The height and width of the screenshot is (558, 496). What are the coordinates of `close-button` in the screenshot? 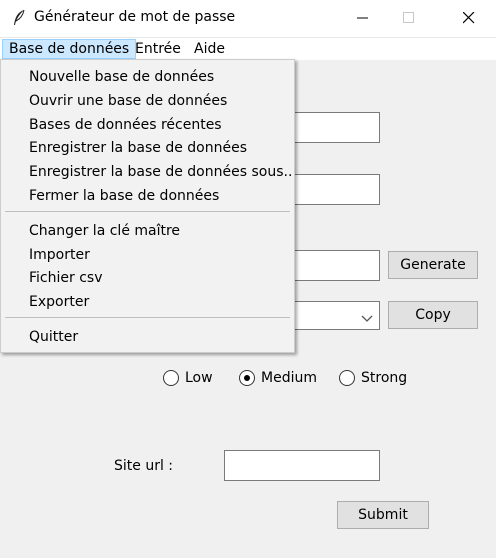 It's located at (469, 18).